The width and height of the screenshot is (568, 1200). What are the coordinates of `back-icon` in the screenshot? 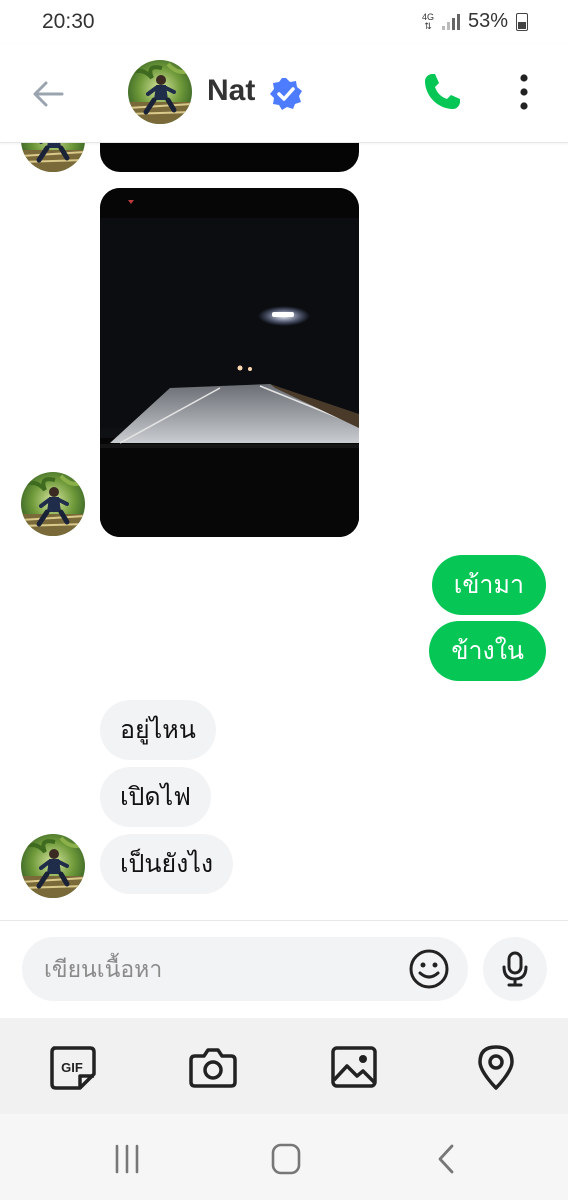 It's located at (446, 1159).